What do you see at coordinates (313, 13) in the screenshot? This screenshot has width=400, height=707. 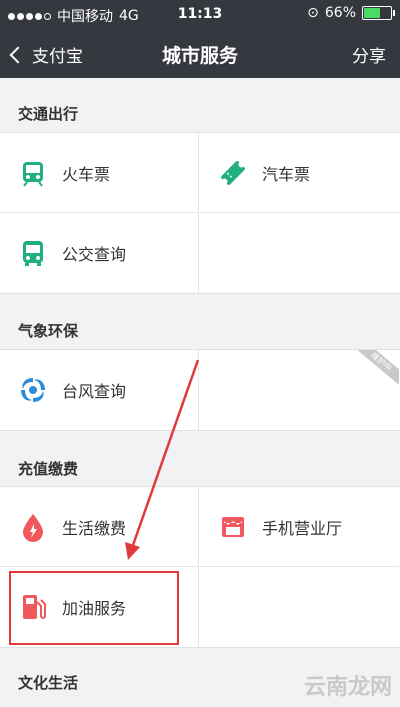 I see `rotation-lock-icon: ⊙` at bounding box center [313, 13].